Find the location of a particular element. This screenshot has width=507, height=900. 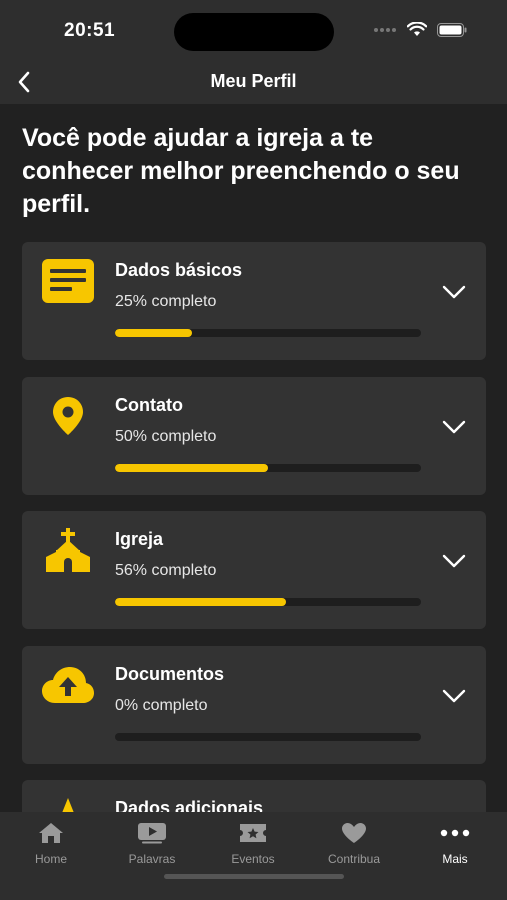

heart-icon is located at coordinates (354, 833).